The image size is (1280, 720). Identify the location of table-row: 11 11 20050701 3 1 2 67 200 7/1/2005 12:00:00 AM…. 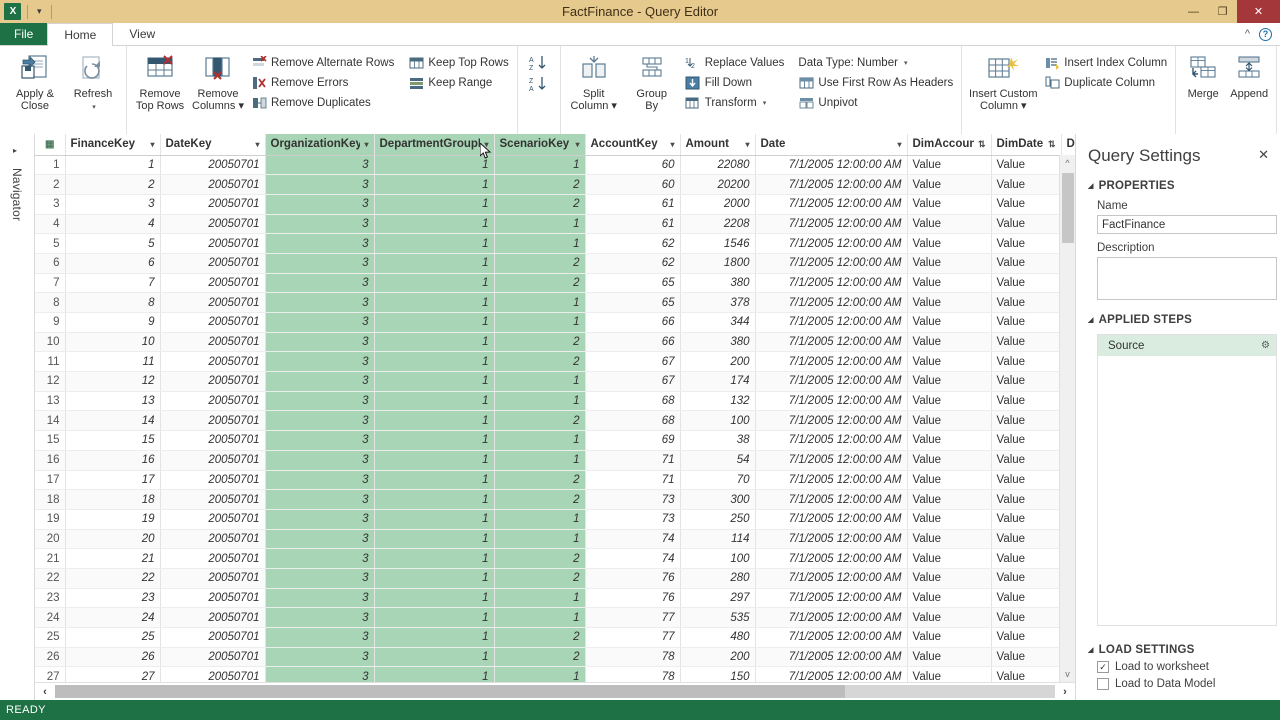
(555, 362).